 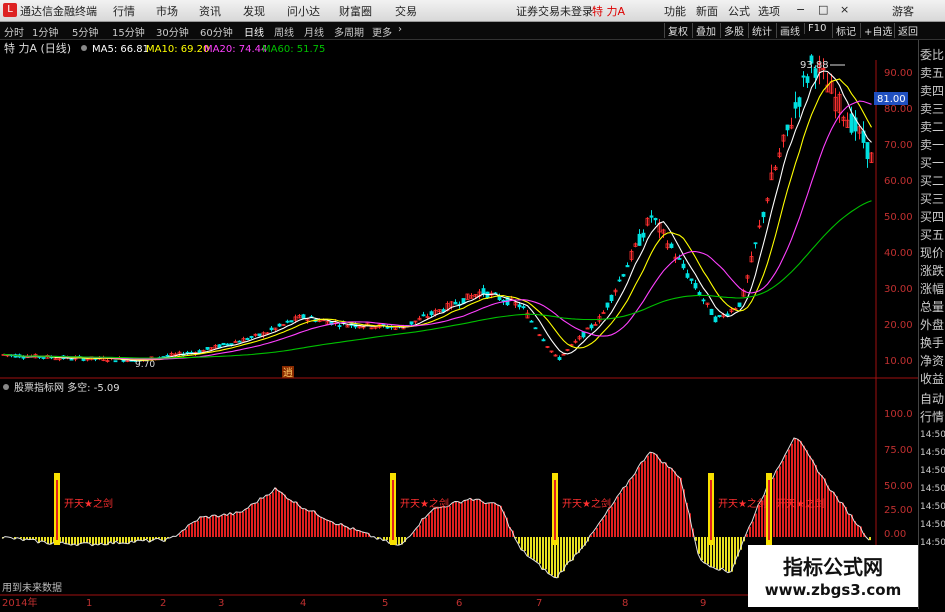 What do you see at coordinates (32, 587) in the screenshot?
I see `indicator-note: 用到未来数据` at bounding box center [32, 587].